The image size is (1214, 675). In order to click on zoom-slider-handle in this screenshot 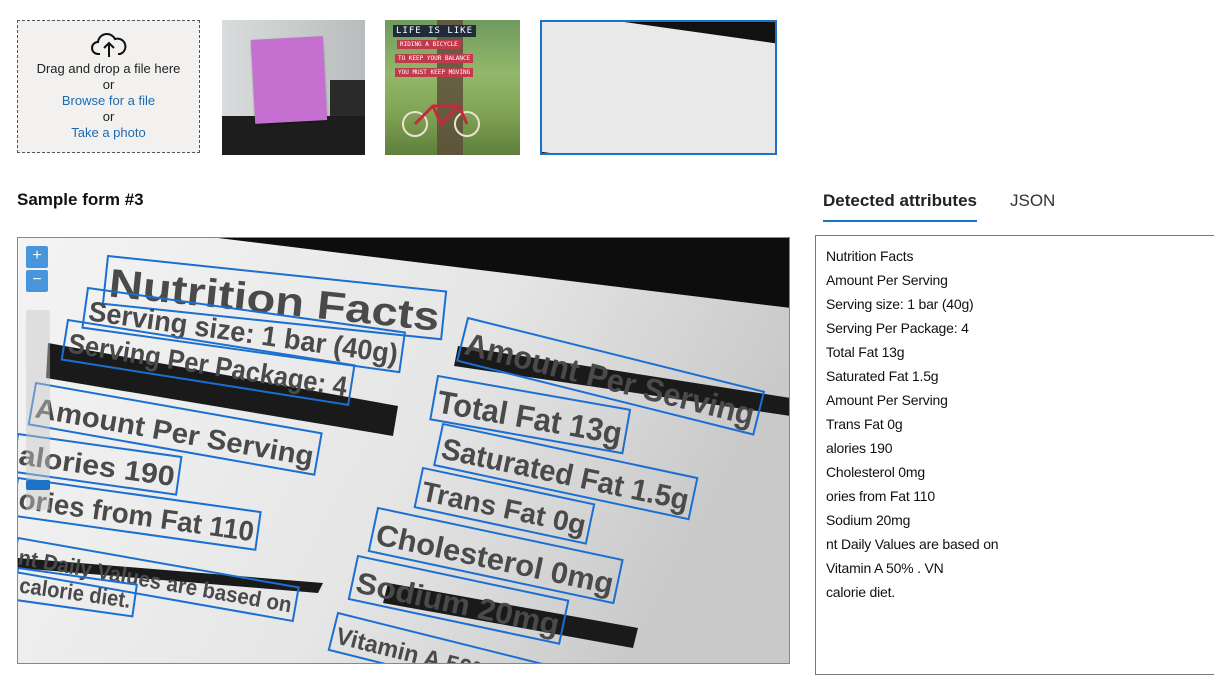, I will do `click(38, 485)`.